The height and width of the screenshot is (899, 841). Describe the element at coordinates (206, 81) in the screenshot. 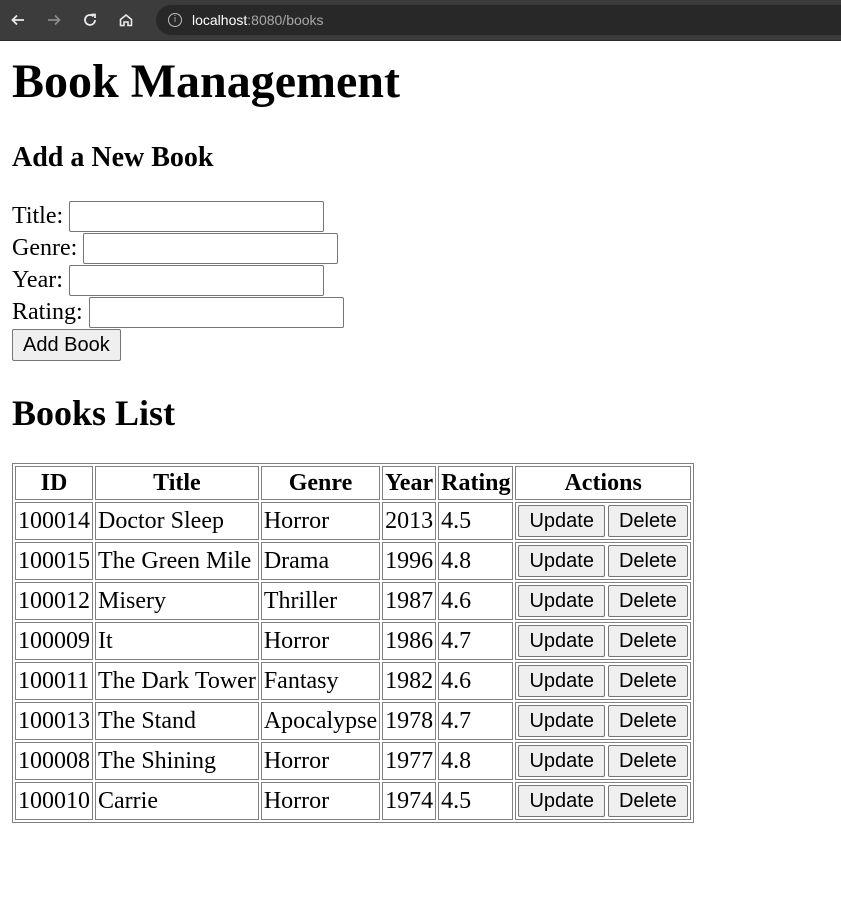

I see `page-title: Book Management` at that location.